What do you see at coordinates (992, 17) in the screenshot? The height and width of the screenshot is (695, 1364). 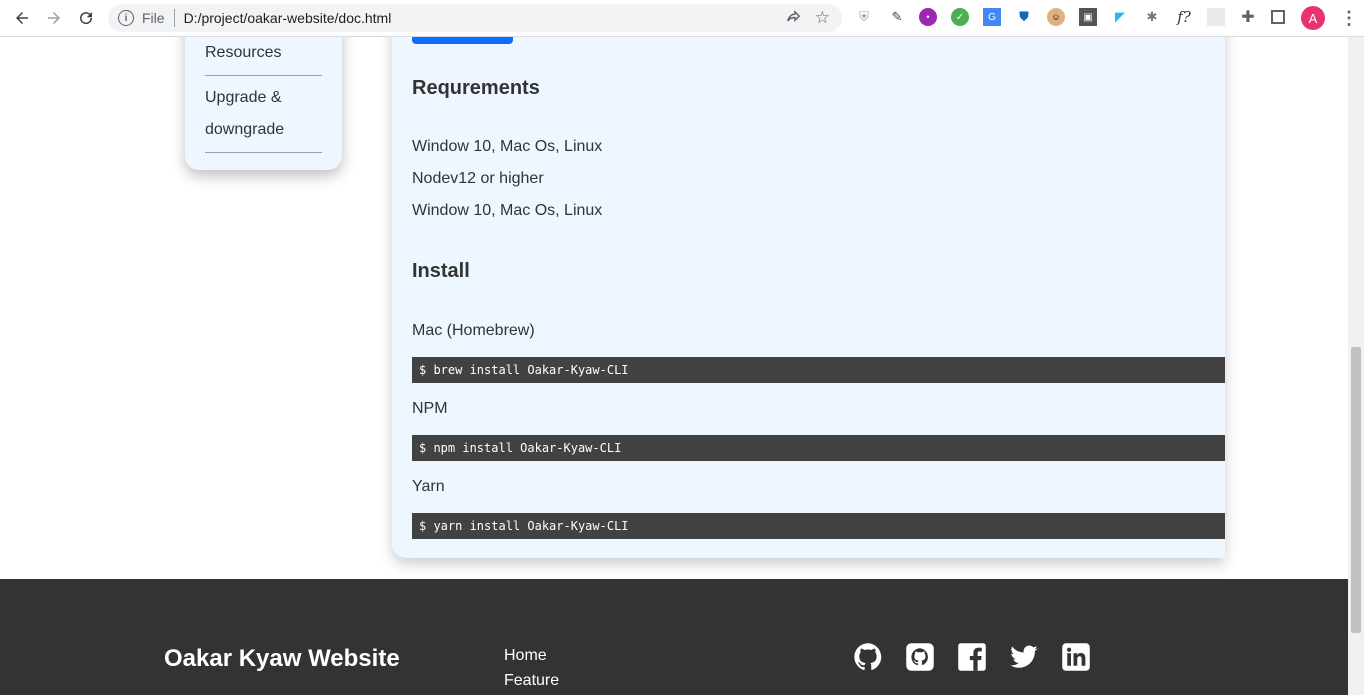 I see `translate-extension-icon: G` at bounding box center [992, 17].